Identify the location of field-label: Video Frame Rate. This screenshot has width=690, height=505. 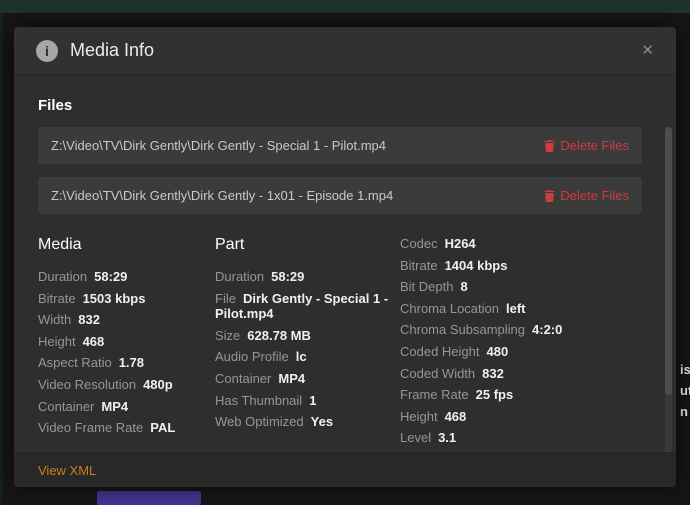
(91, 428).